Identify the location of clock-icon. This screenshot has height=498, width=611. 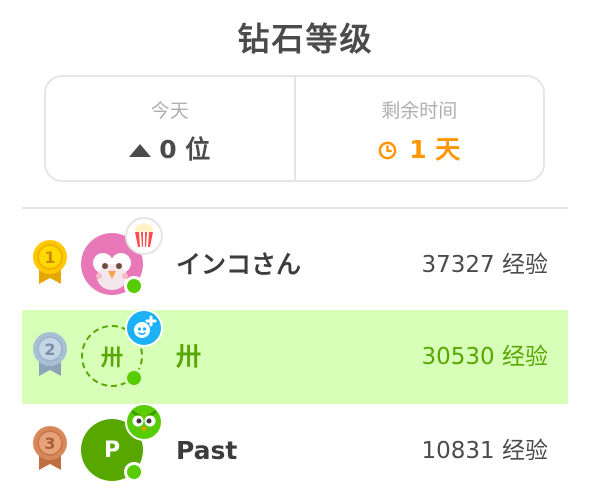
(387, 150).